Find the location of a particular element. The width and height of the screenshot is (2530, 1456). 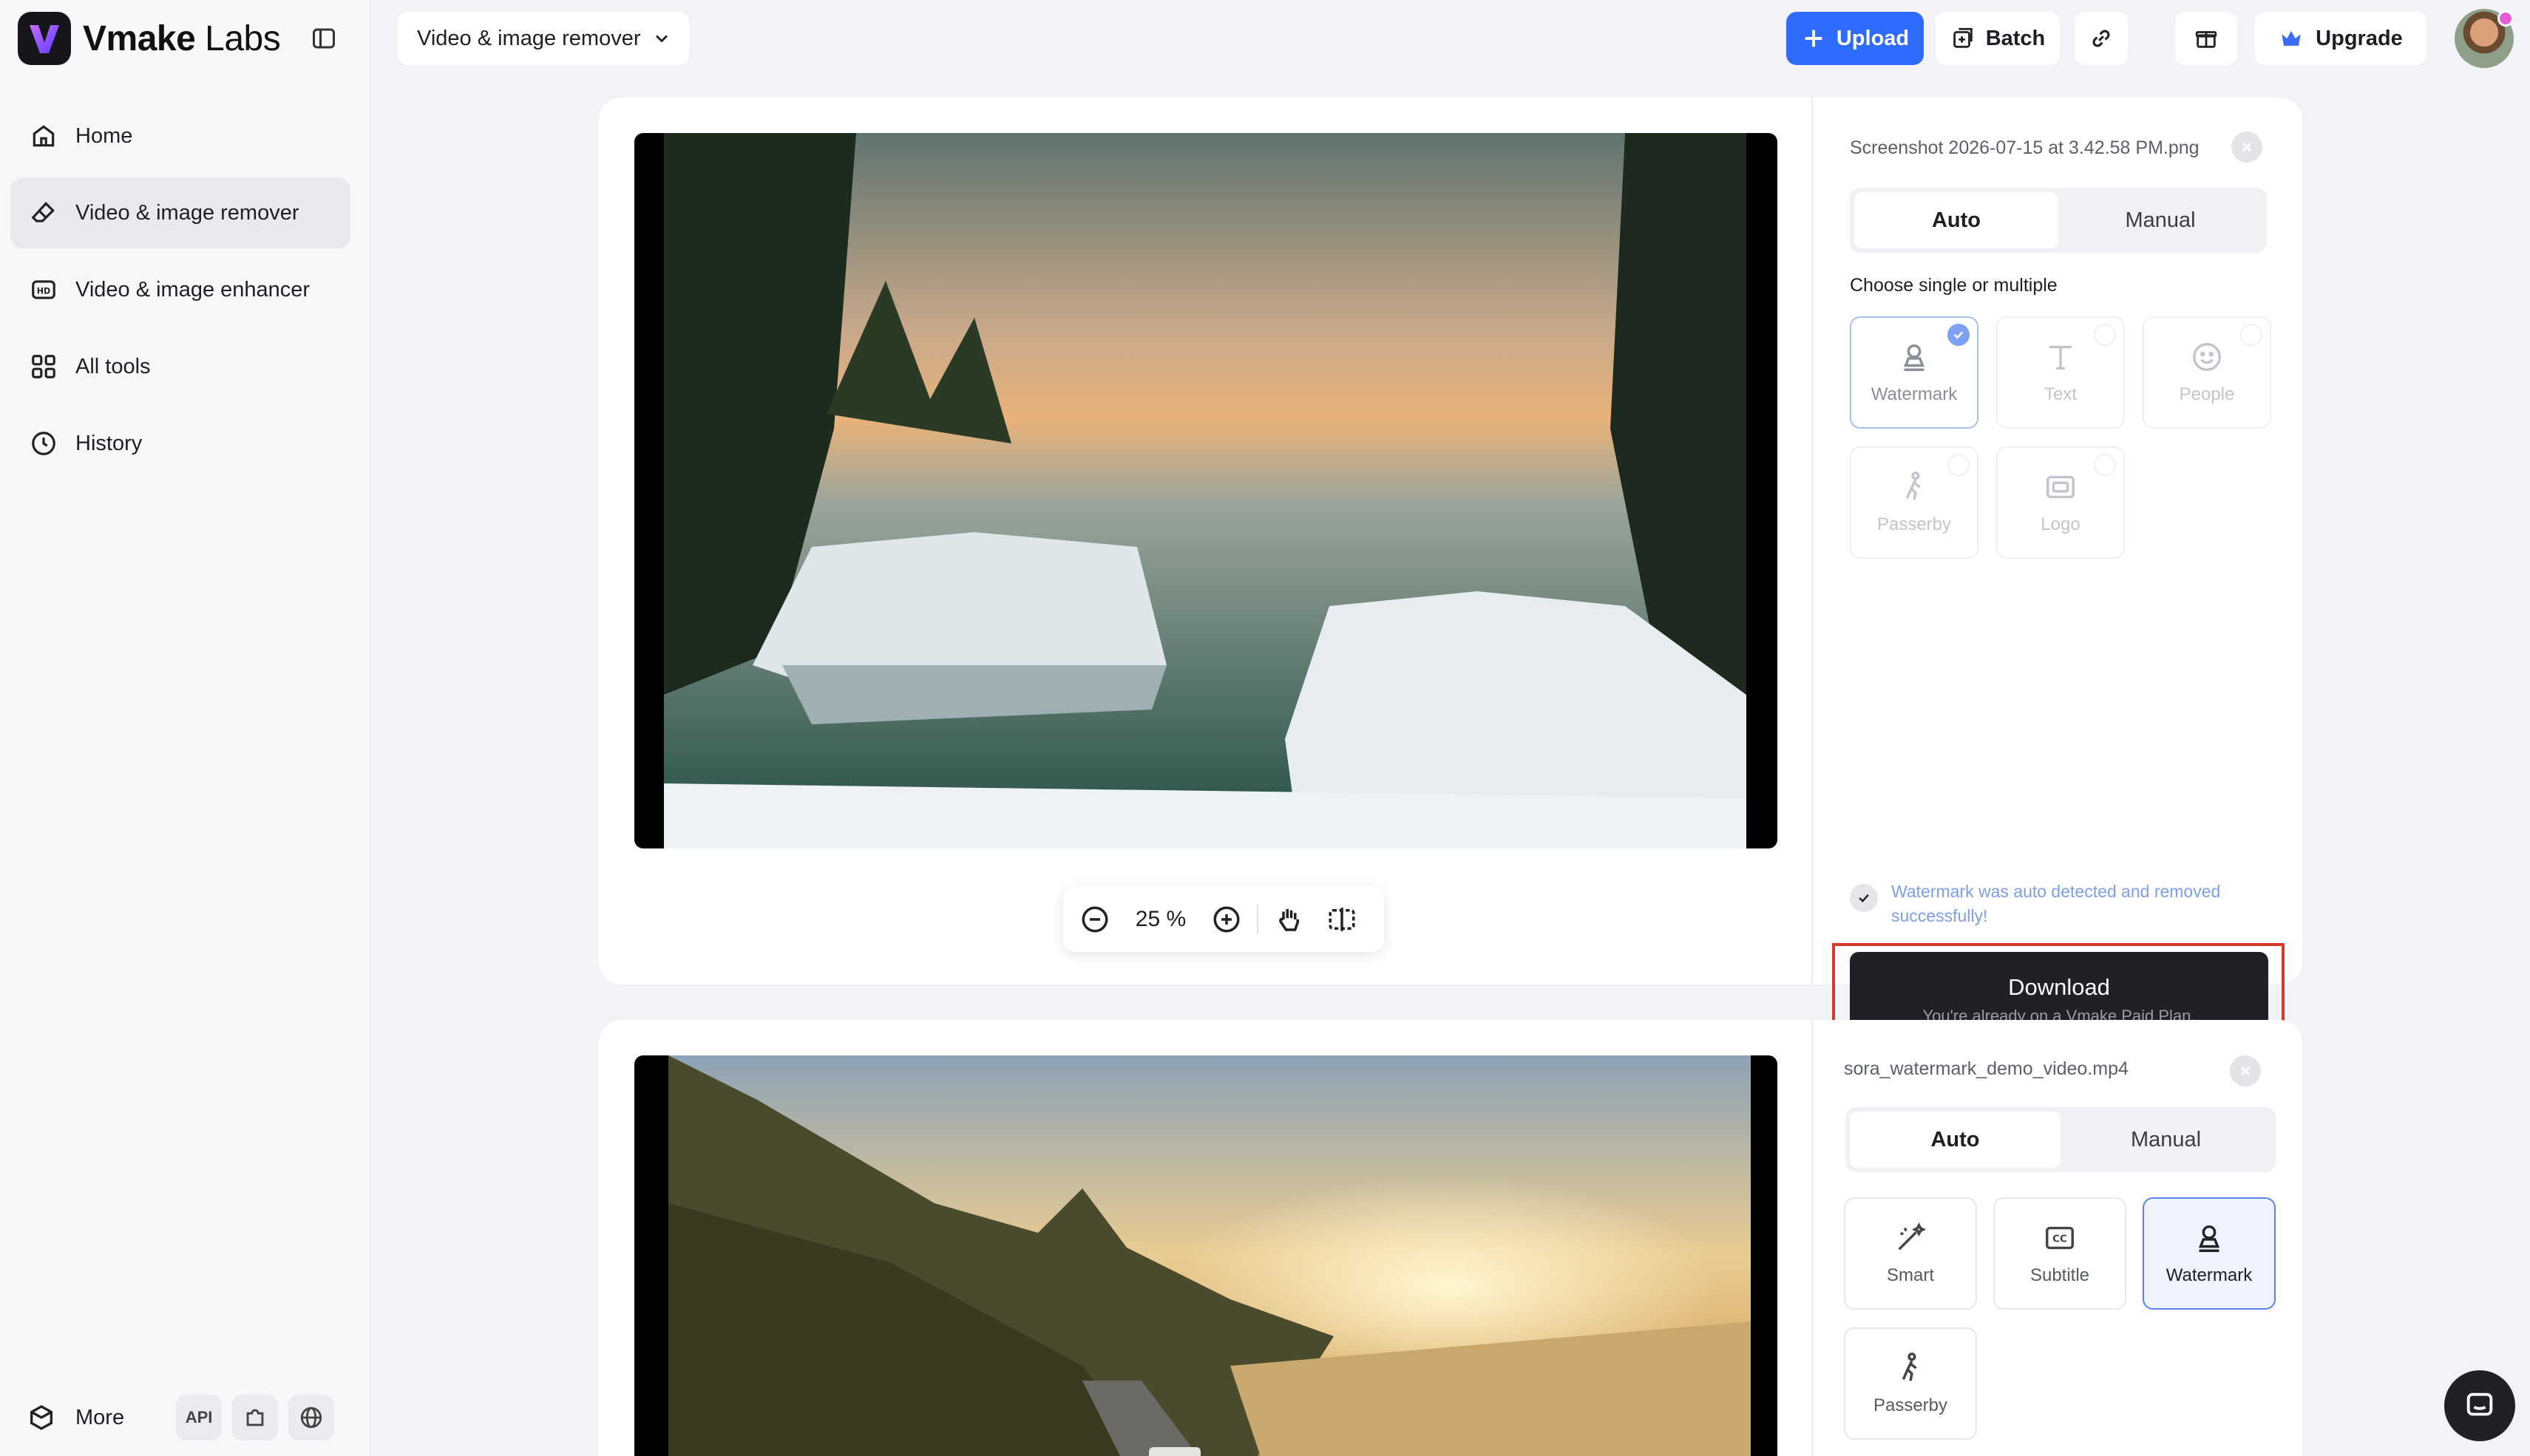

option-smart: Smart is located at coordinates (1911, 1253).